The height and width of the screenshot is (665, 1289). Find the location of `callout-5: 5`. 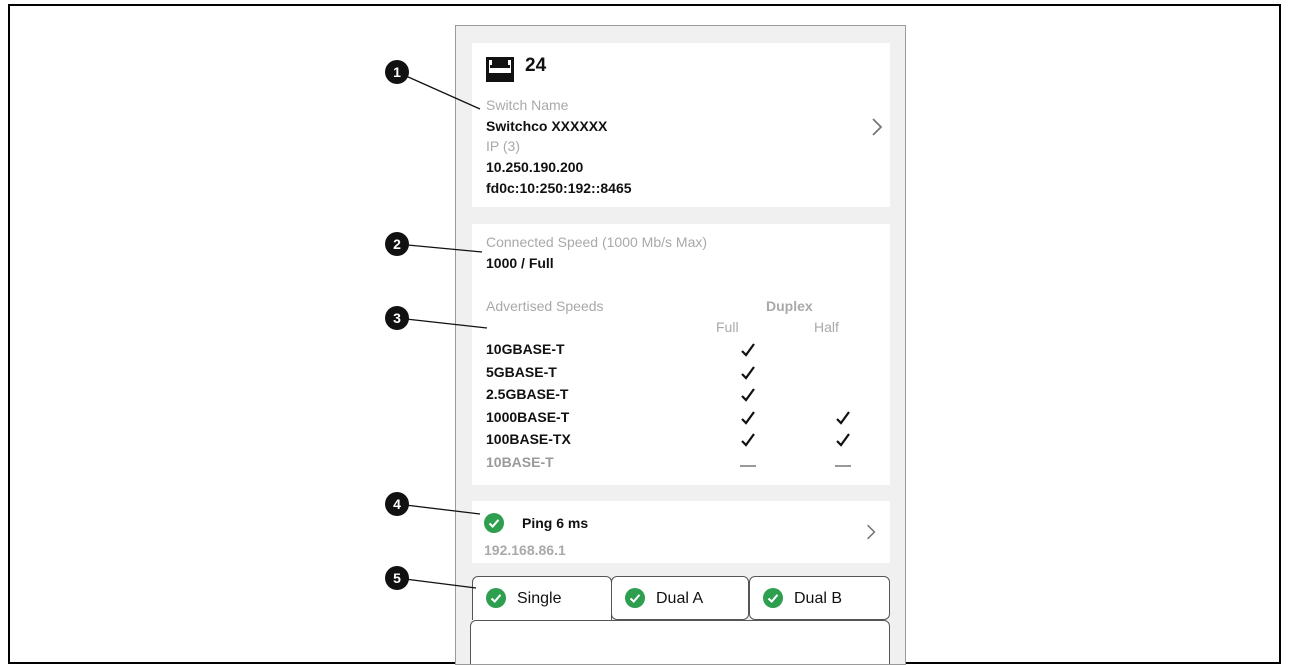

callout-5: 5 is located at coordinates (397, 578).